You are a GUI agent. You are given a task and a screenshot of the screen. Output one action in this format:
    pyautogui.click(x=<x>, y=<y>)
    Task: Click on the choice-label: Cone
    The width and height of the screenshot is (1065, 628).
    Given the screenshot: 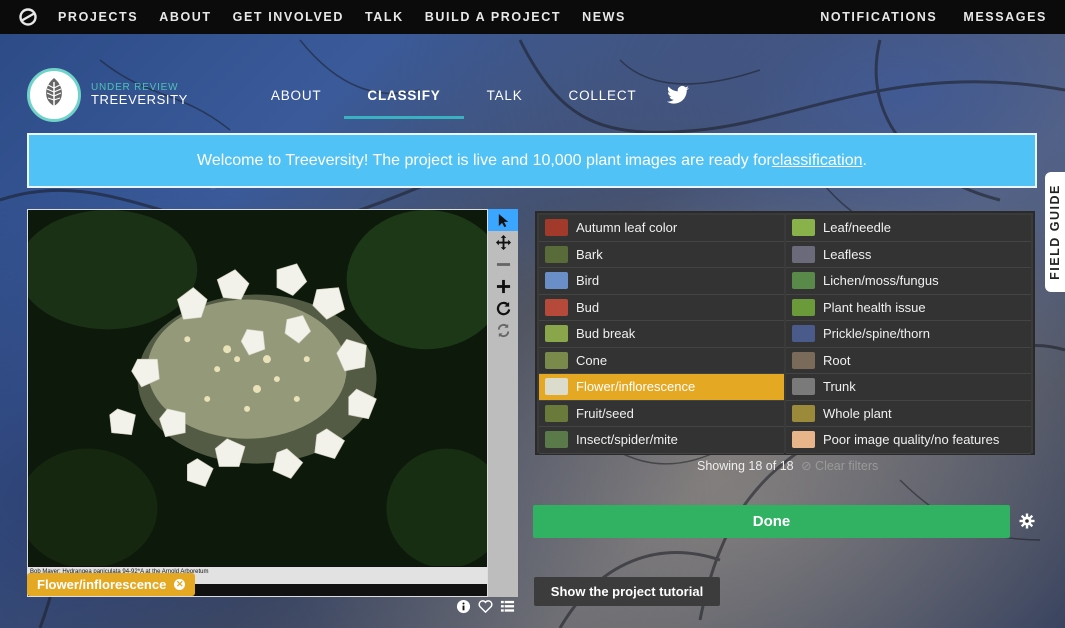 What is the action you would take?
    pyautogui.click(x=592, y=360)
    